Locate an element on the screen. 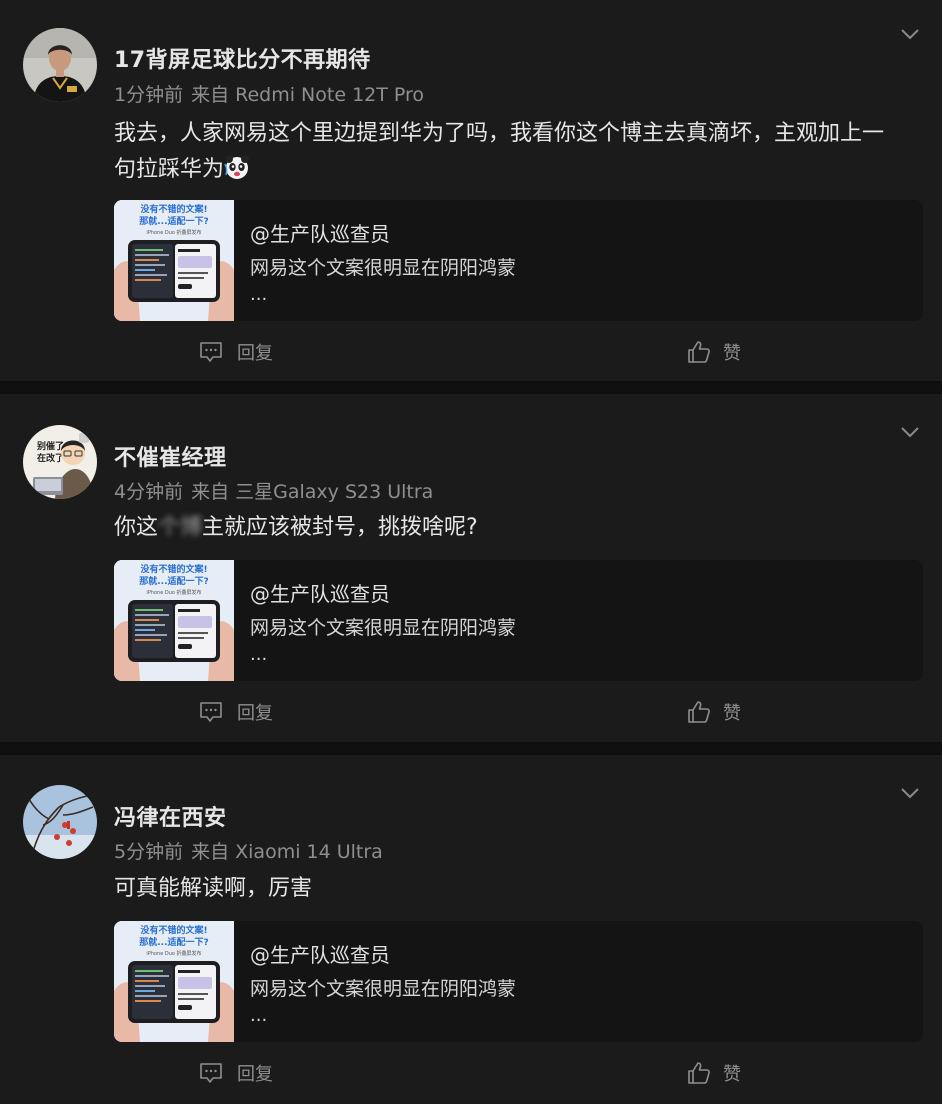  comment-body-start: 你这 is located at coordinates (136, 527).